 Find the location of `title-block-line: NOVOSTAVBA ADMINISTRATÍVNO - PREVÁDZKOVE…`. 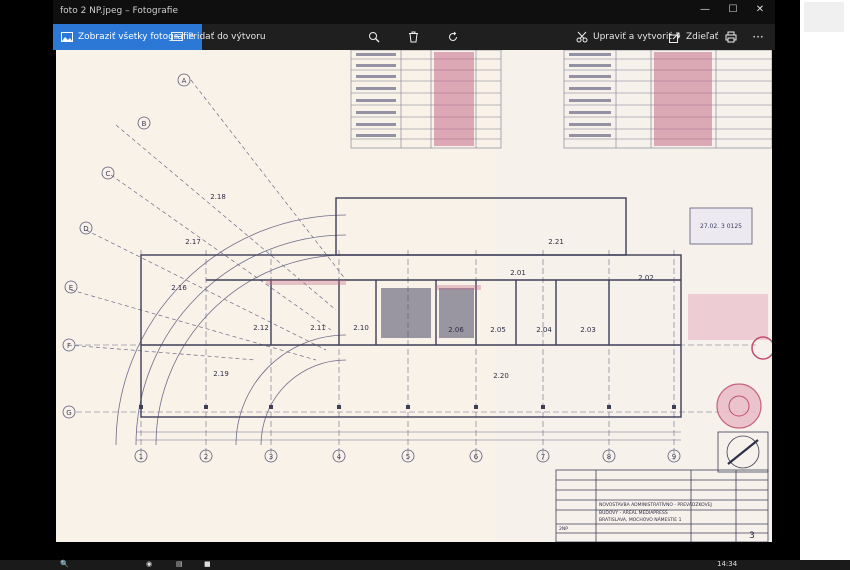

title-block-line: NOVOSTAVBA ADMINISTRATÍVNO - PREVÁDZKOVE… is located at coordinates (655, 504).